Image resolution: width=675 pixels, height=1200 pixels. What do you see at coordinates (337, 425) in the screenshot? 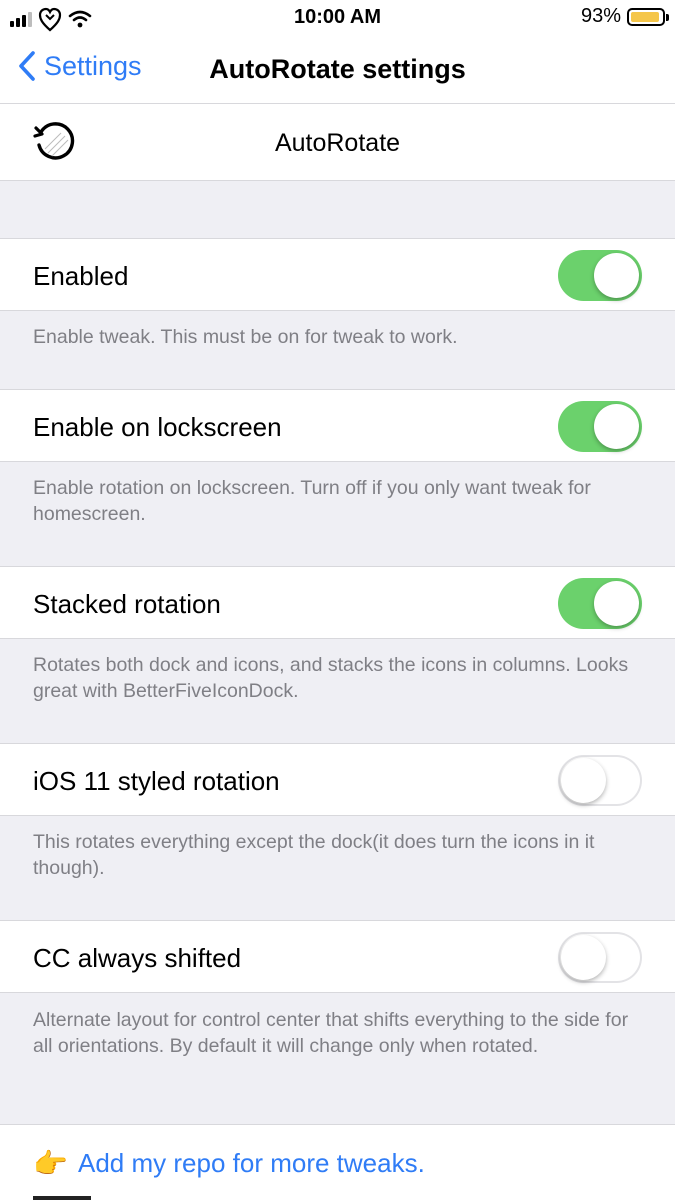
I see `setting-row-enable-on-lockscreen: Enable on lockscreen` at bounding box center [337, 425].